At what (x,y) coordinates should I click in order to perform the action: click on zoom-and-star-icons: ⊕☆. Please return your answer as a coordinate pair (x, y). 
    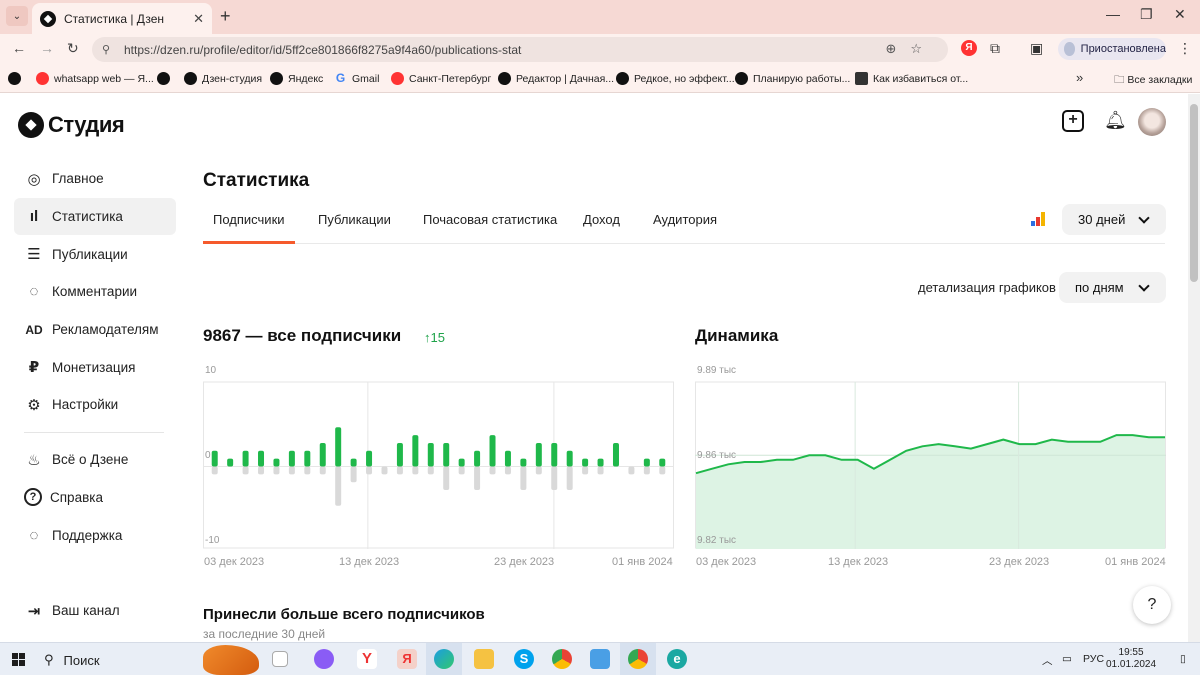
    Looking at the image, I should click on (910, 49).